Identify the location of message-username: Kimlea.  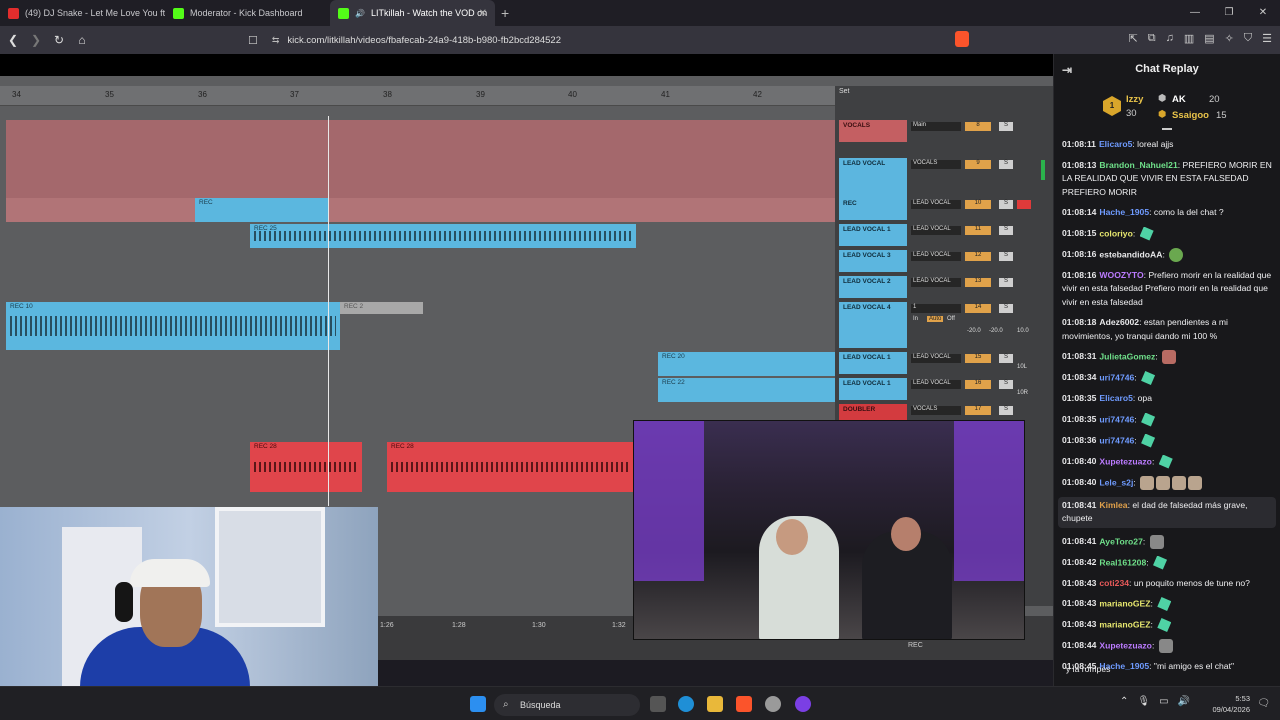
(1113, 505).